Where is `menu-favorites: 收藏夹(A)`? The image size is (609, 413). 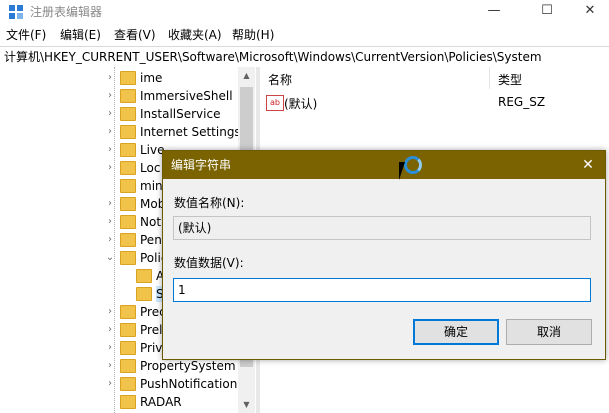
menu-favorites: 收藏夹(A) is located at coordinates (195, 35).